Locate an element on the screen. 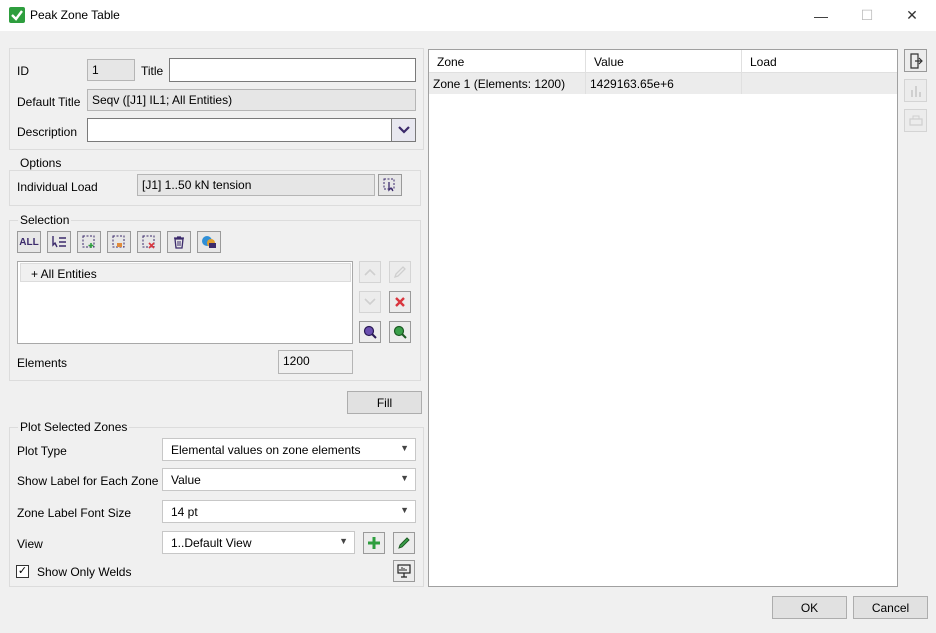 The image size is (936, 633). edit-item-button is located at coordinates (400, 272).